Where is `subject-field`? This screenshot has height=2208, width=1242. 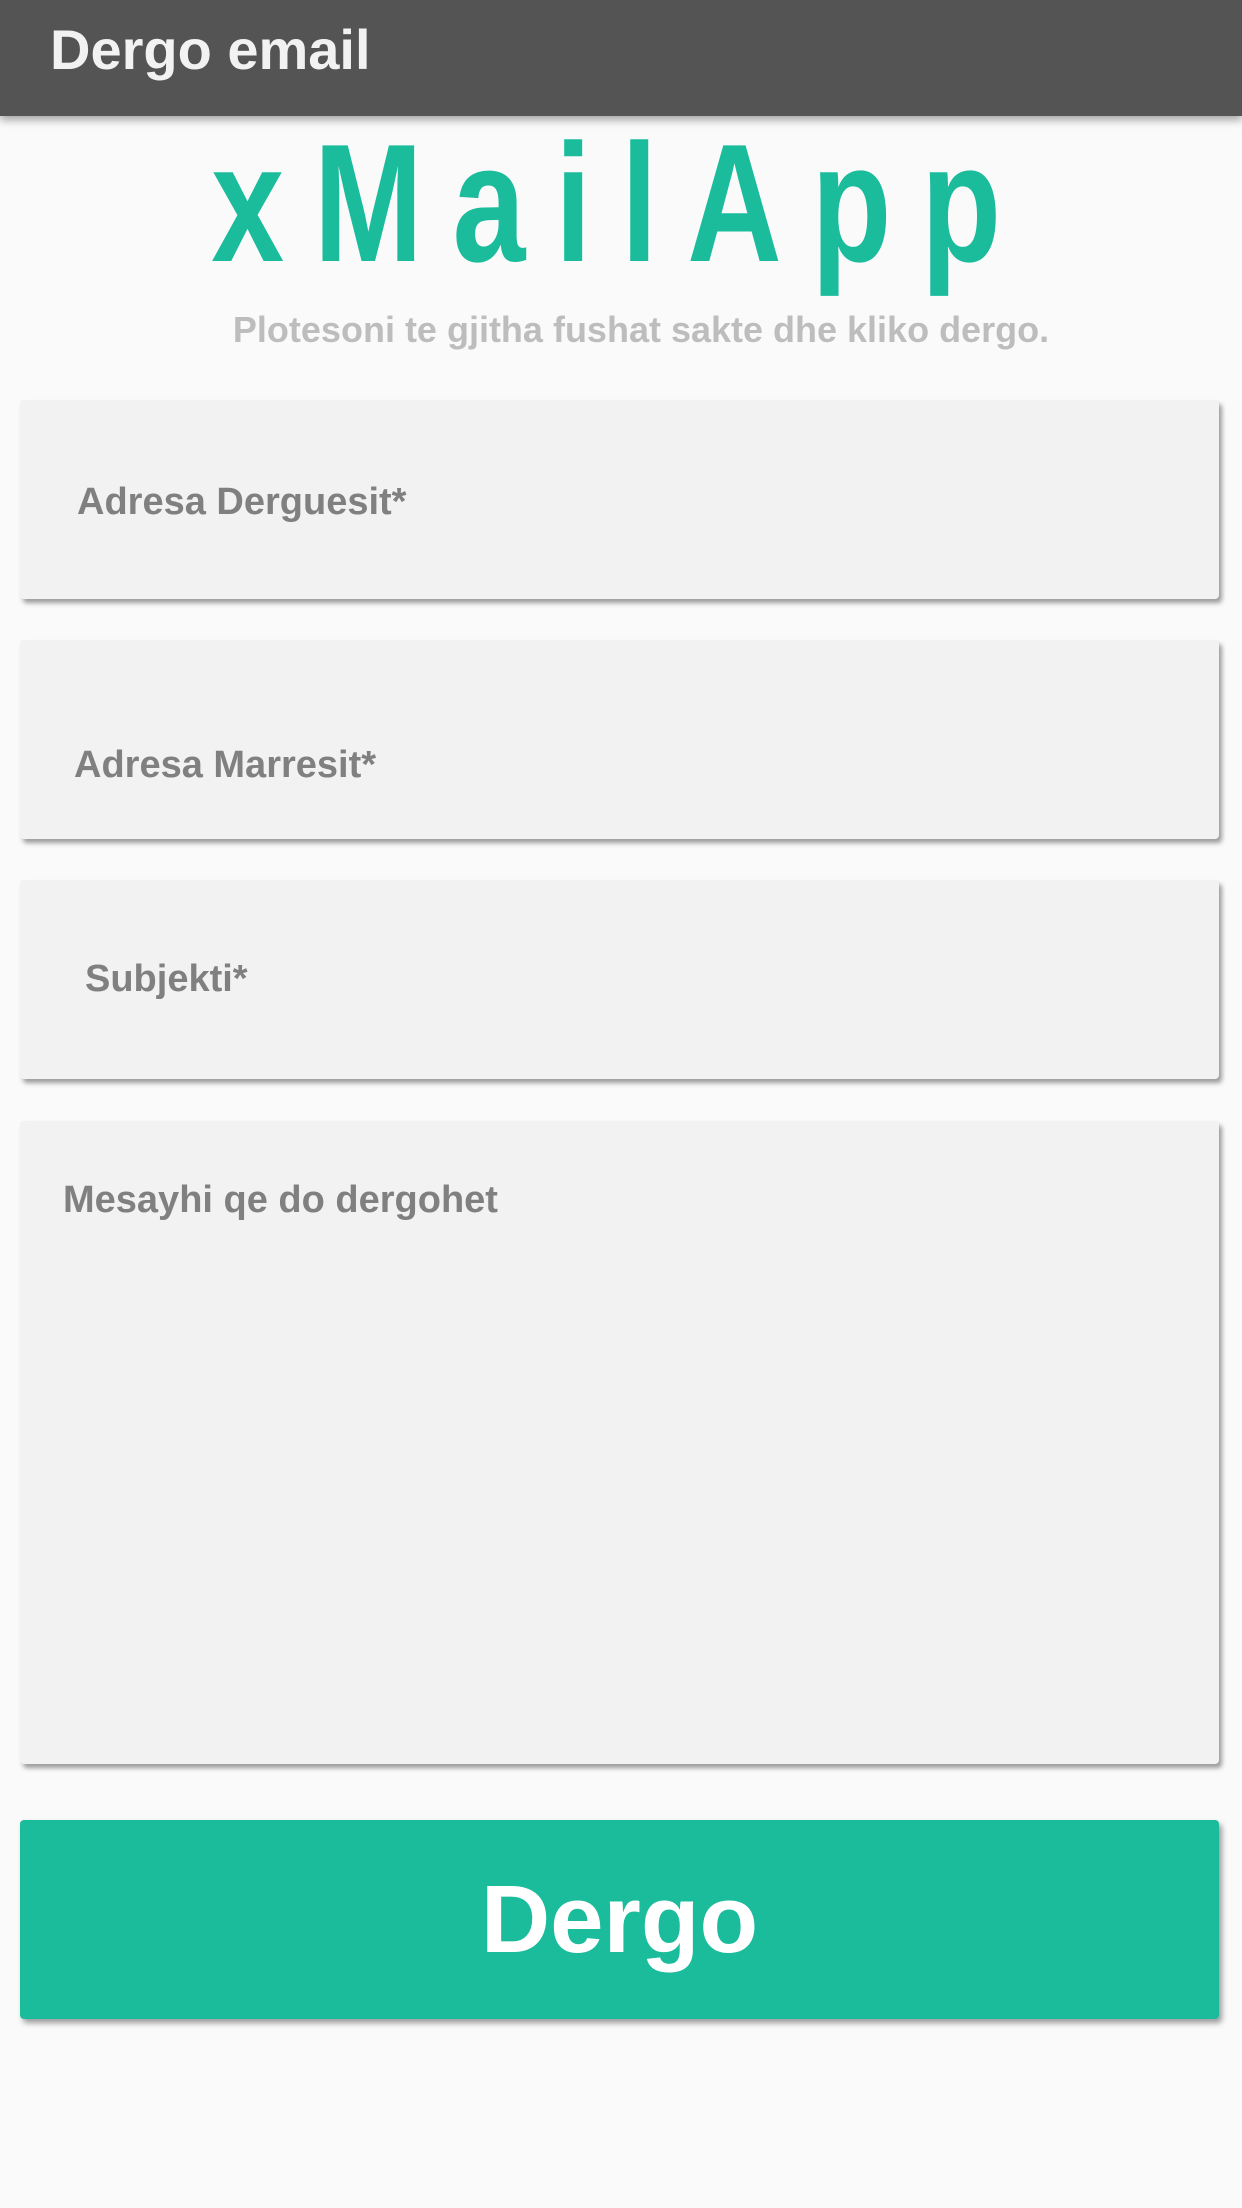
subject-field is located at coordinates (619, 979).